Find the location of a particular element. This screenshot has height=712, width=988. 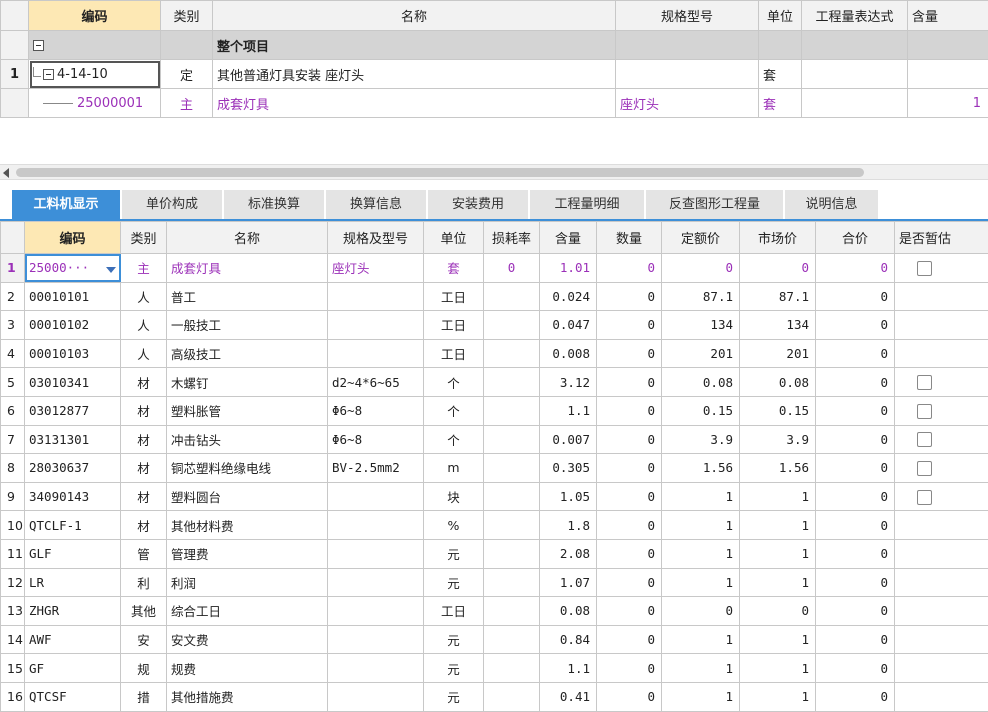

col-header-provisional: 是否暂估 is located at coordinates (941, 238).